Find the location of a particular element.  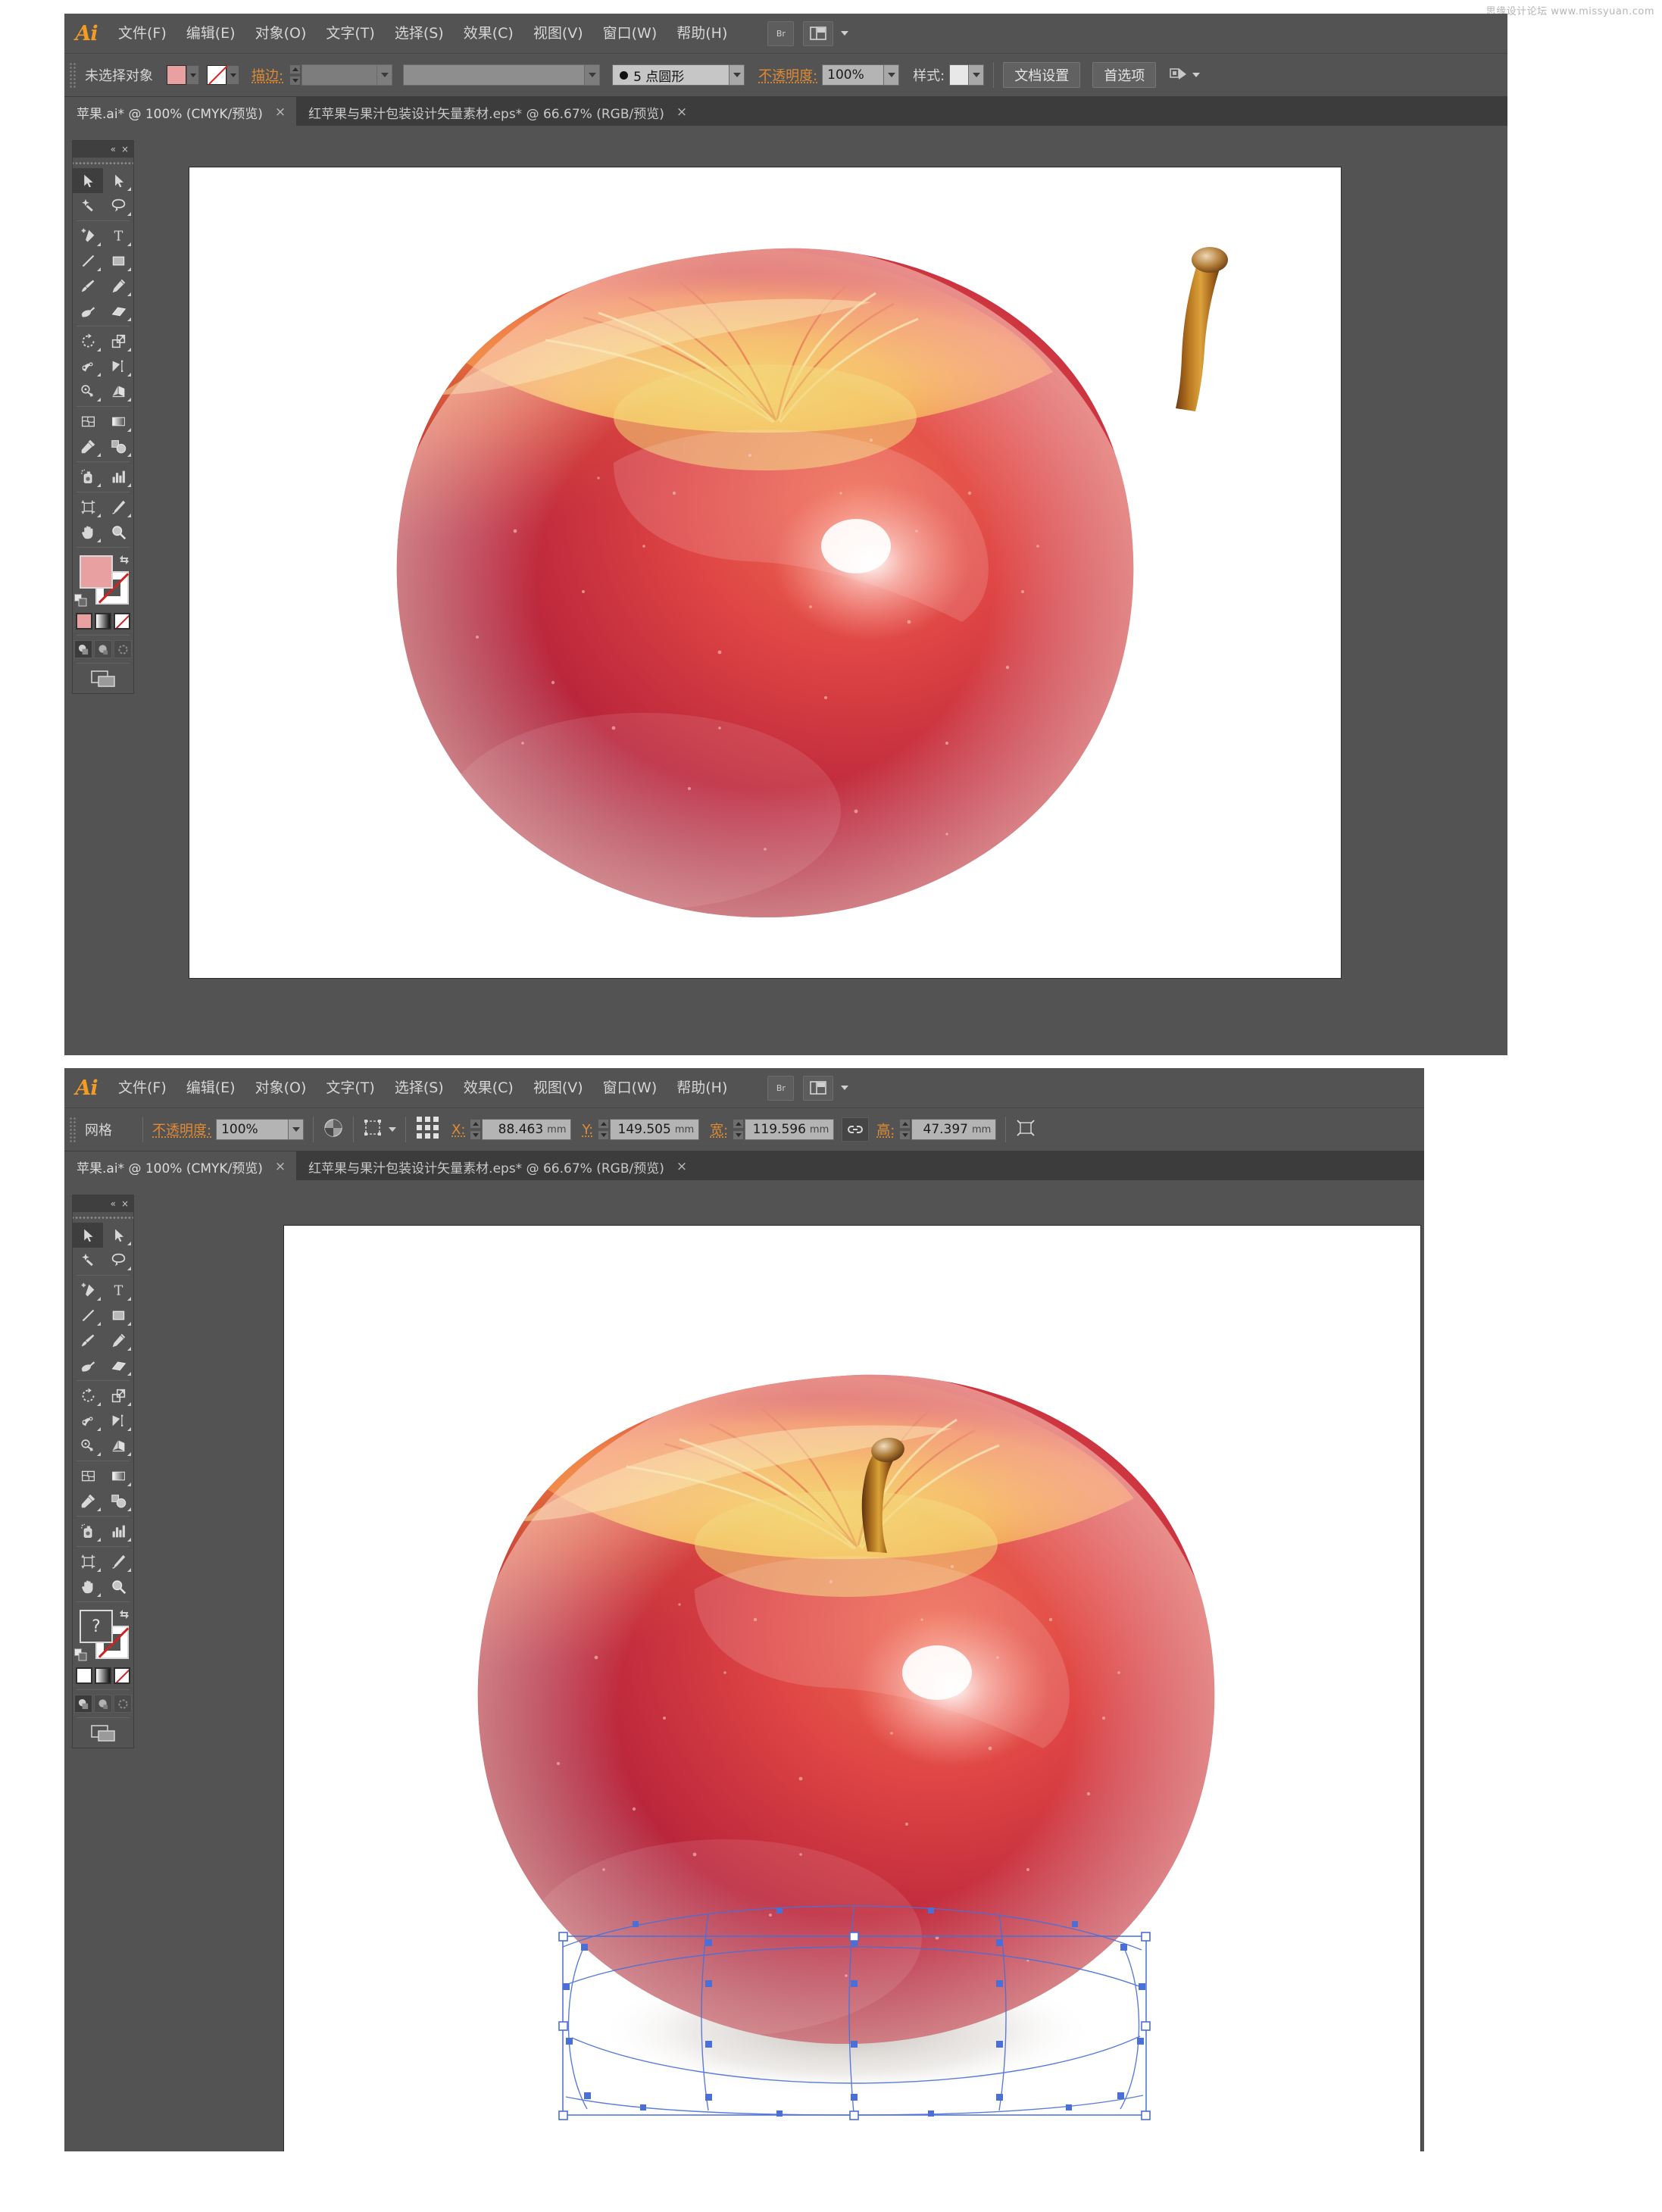

transform-panel-icon is located at coordinates (374, 1129).